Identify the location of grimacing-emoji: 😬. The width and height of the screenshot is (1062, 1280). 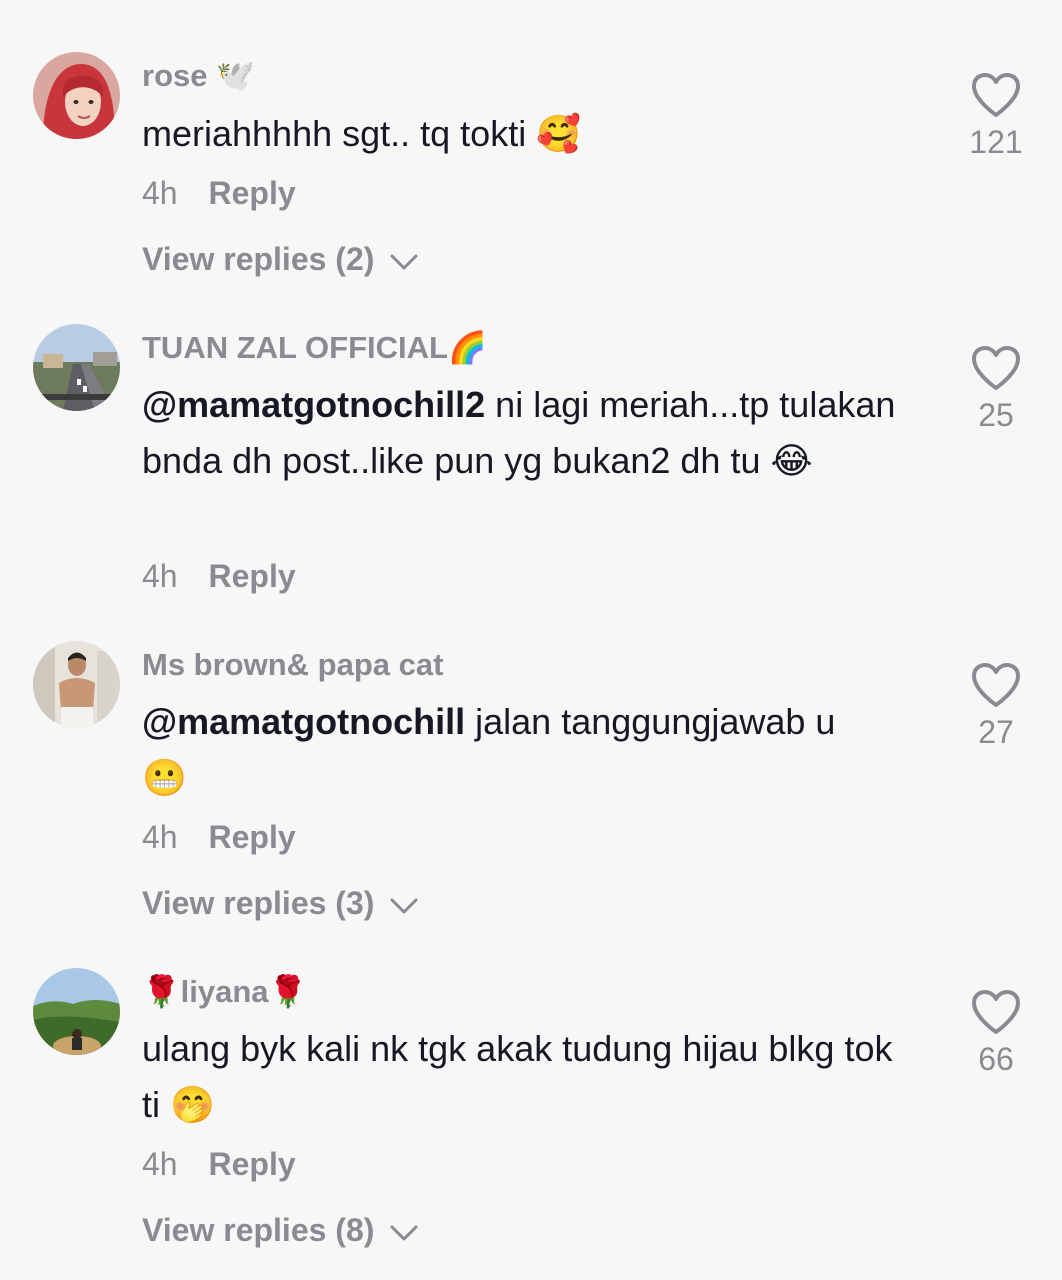
(164, 778).